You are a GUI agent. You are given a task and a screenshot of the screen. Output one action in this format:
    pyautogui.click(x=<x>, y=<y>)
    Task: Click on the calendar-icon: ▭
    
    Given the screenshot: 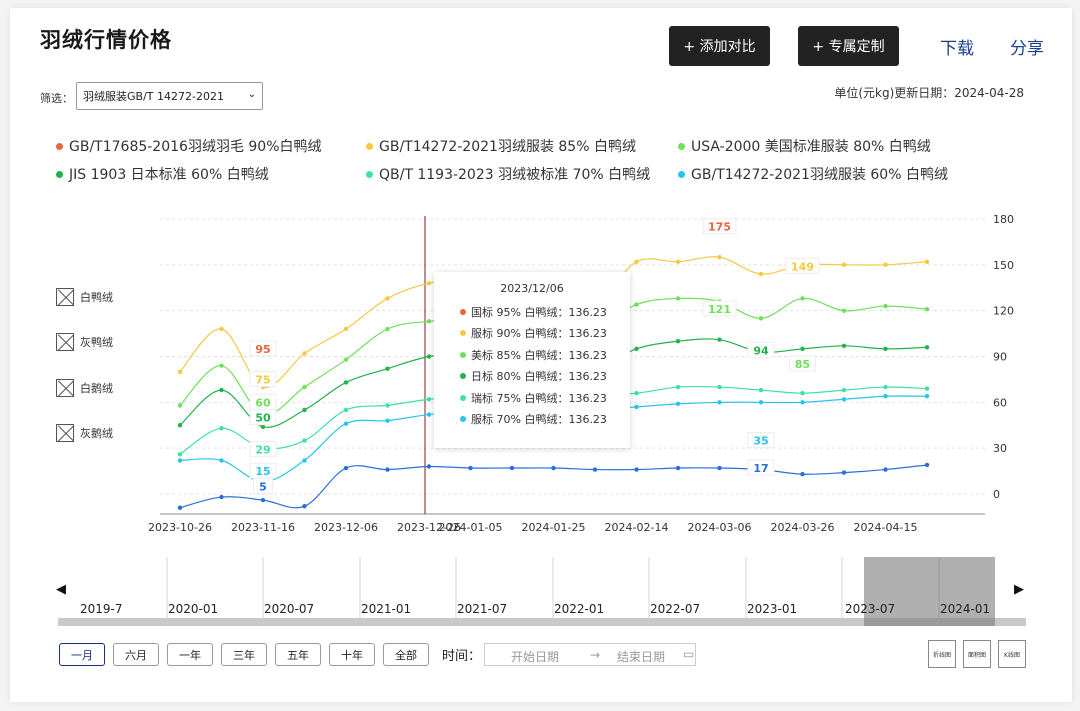 What is the action you would take?
    pyautogui.click(x=688, y=654)
    